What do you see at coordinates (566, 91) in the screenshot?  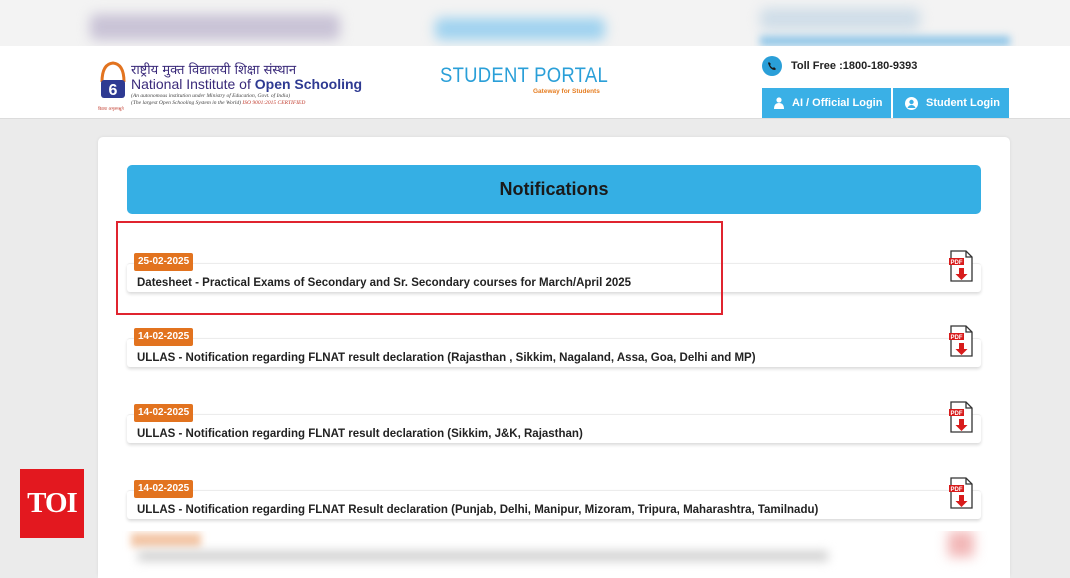 I see `portal-subtitle: Gateway for Students` at bounding box center [566, 91].